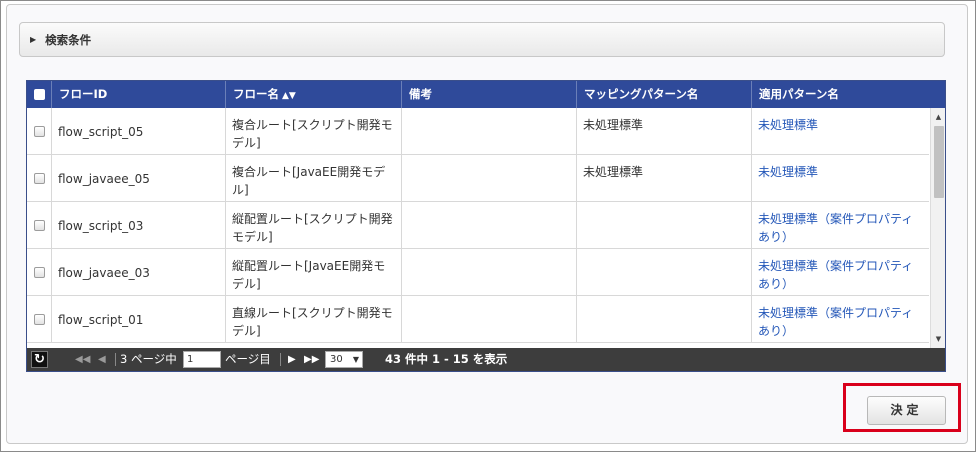  I want to click on record-summary: 43 件中 1 - 15 を表示, so click(446, 359).